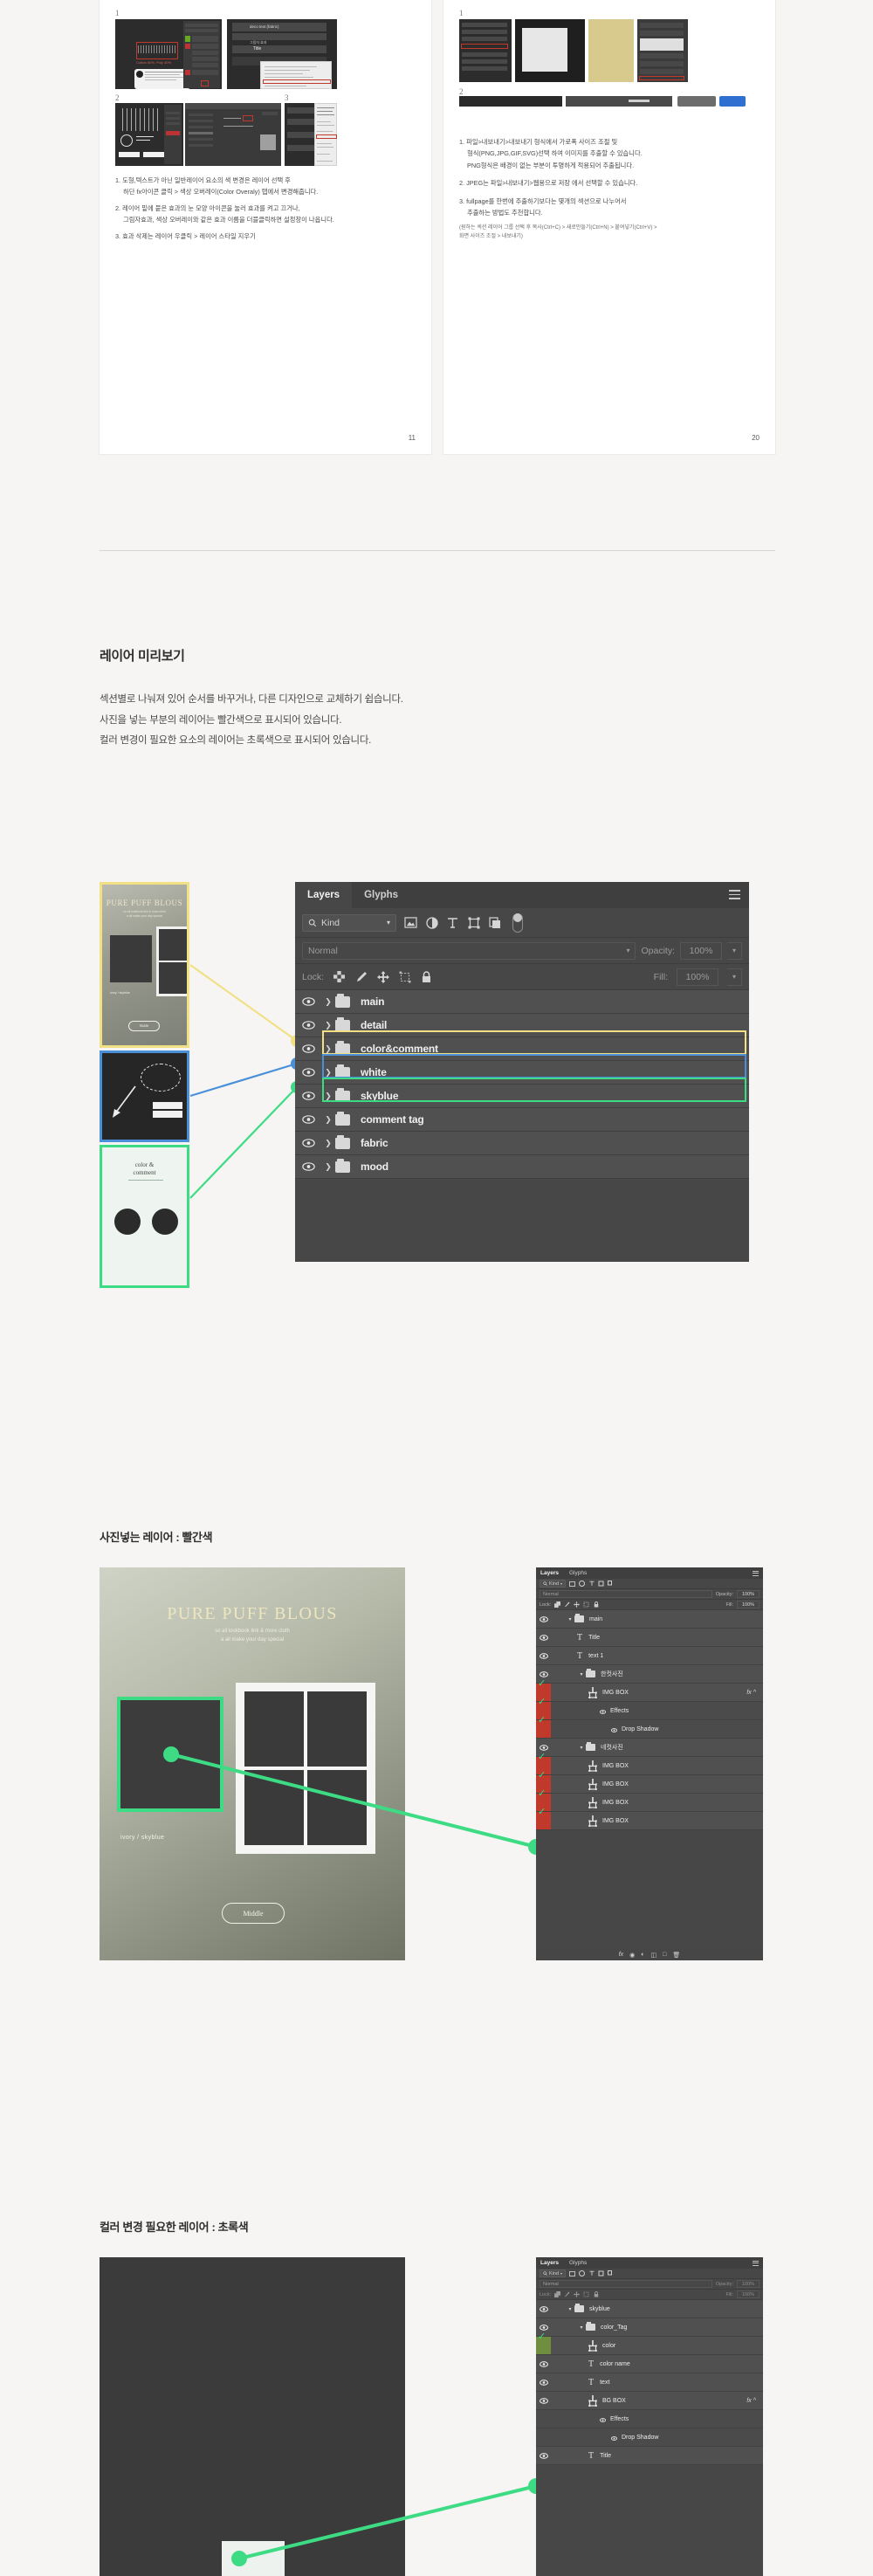 Image resolution: width=873 pixels, height=2576 pixels. What do you see at coordinates (601, 1584) in the screenshot?
I see `shape-filter-icon` at bounding box center [601, 1584].